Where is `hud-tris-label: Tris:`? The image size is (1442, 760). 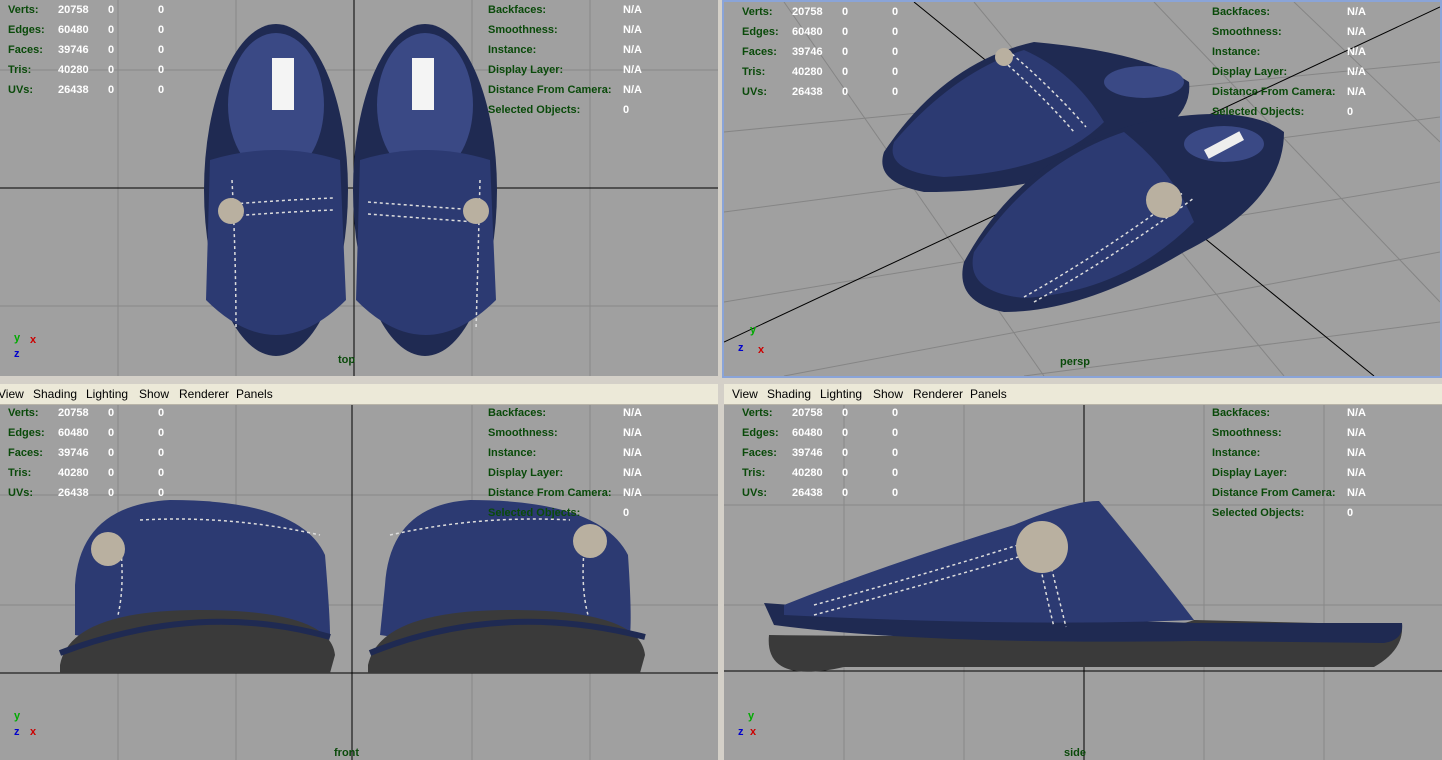 hud-tris-label: Tris: is located at coordinates (754, 72).